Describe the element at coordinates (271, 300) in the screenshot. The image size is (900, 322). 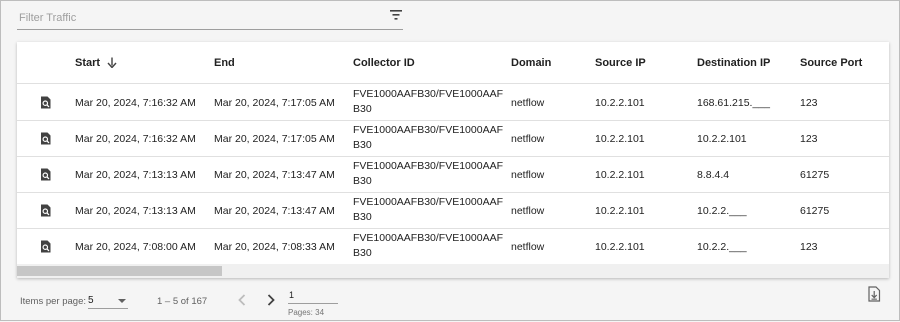
I see `chevron-right-icon` at that location.